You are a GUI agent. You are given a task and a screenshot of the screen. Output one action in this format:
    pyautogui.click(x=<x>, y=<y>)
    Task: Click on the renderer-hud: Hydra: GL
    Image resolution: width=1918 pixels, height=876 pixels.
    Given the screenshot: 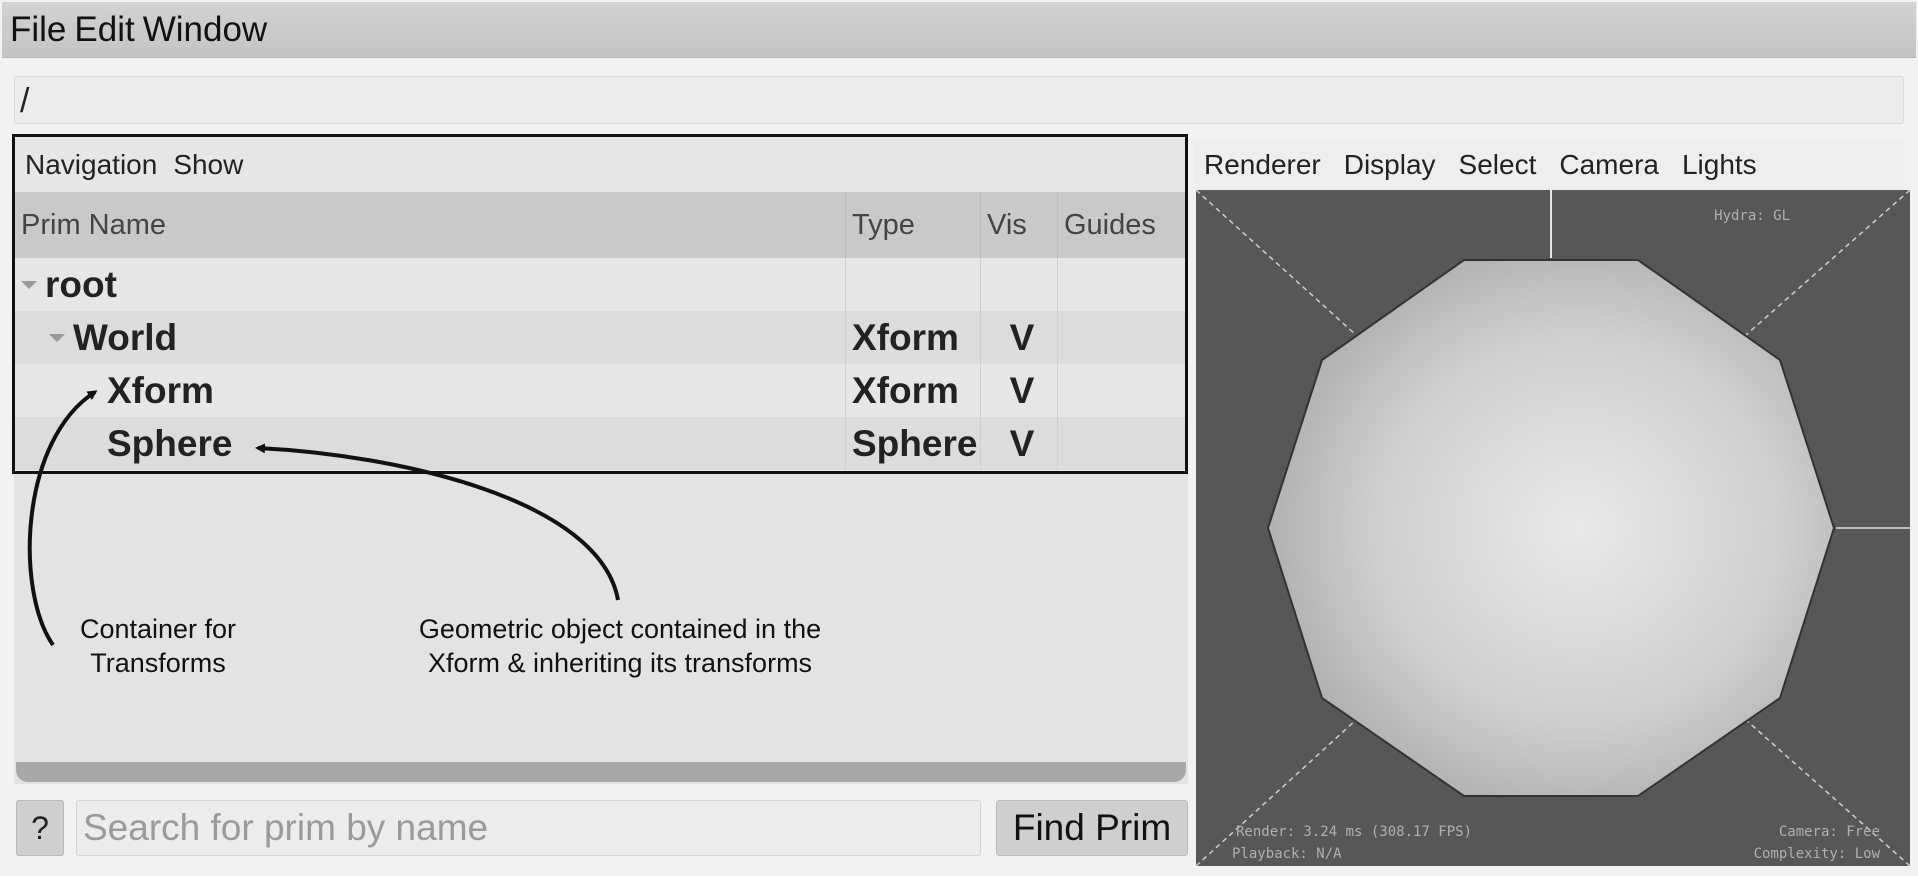 What is the action you would take?
    pyautogui.click(x=1752, y=216)
    